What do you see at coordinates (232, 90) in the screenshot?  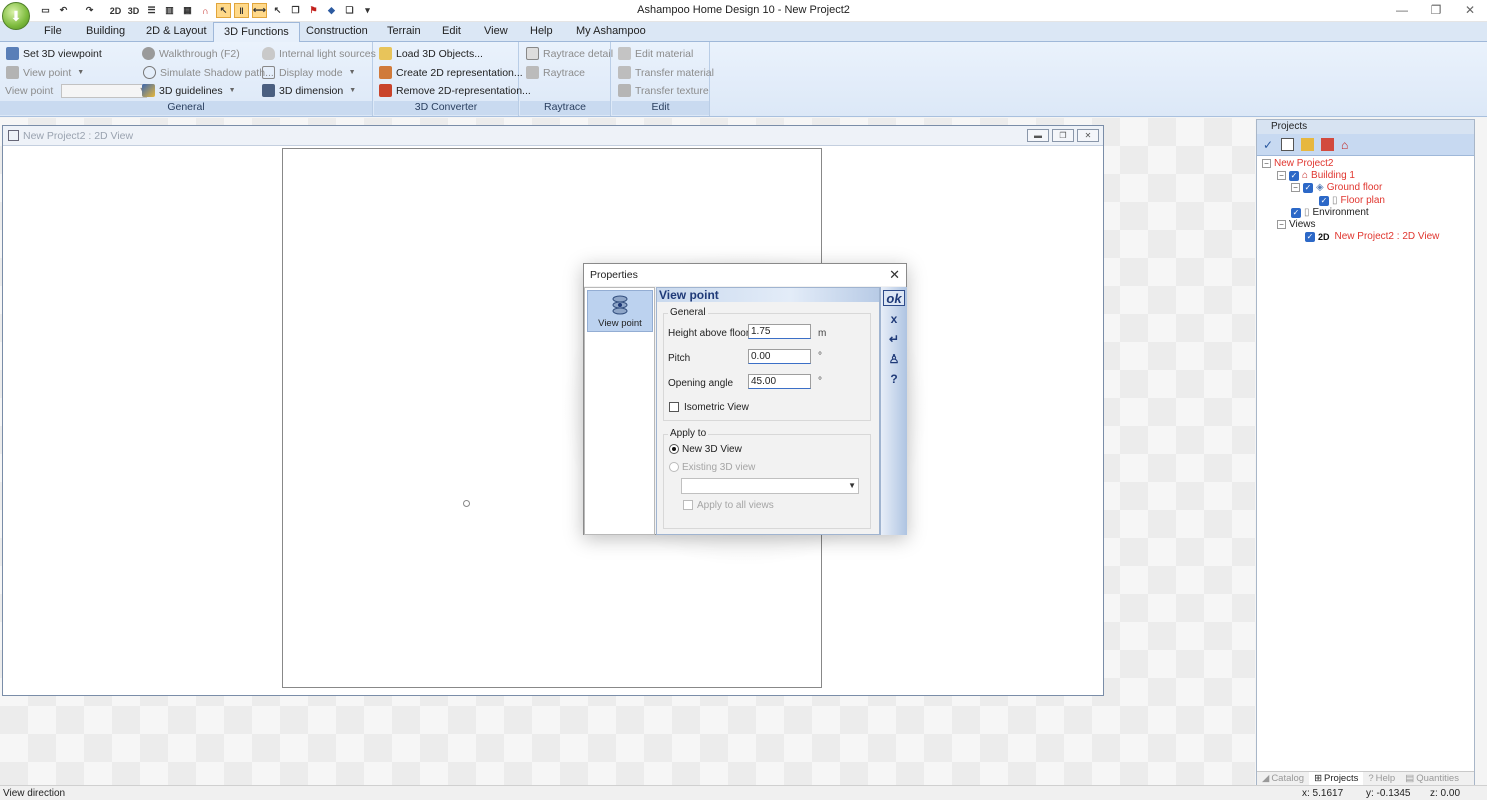 I see `chevron-down-icon: ▼` at bounding box center [232, 90].